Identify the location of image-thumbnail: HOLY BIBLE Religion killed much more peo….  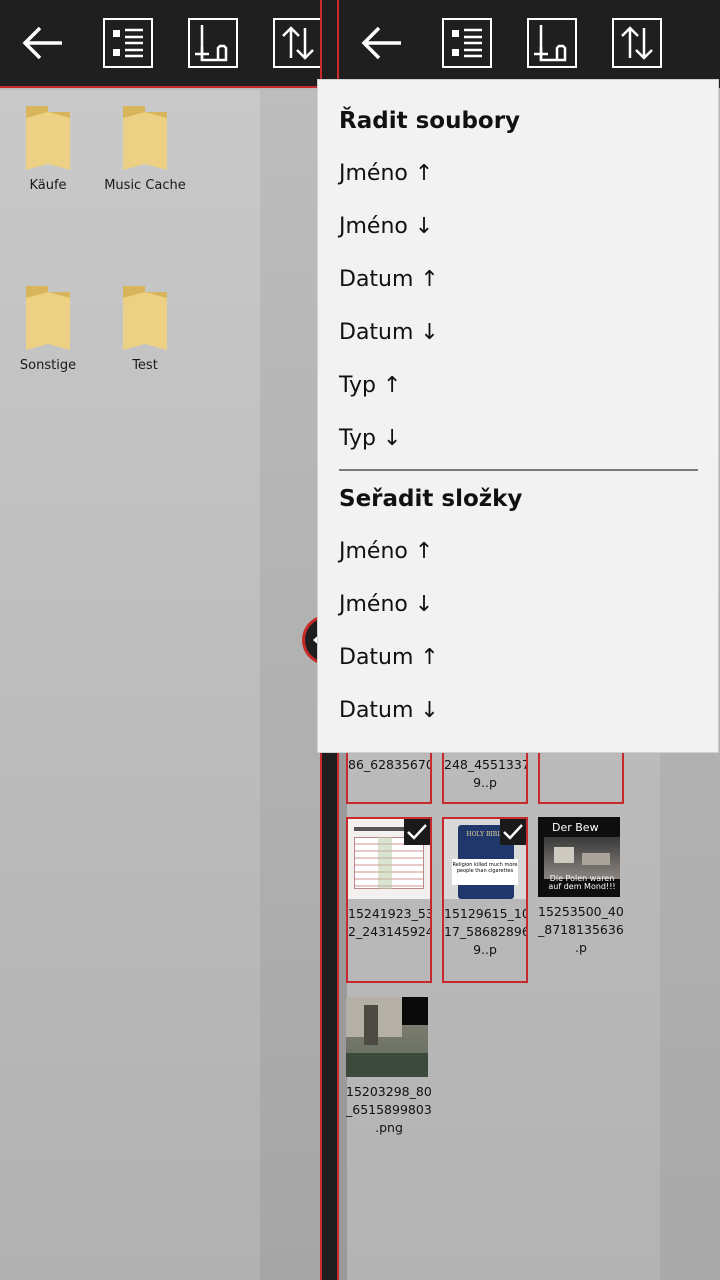
(485, 859).